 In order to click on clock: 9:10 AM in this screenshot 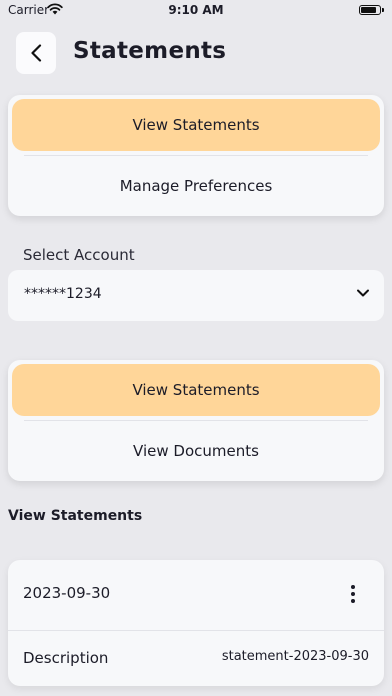, I will do `click(196, 10)`.